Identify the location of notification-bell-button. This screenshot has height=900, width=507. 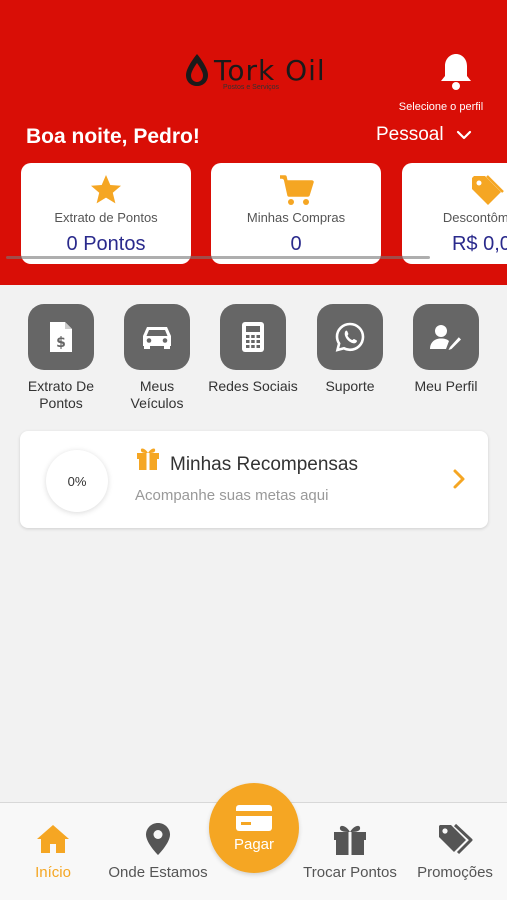
(456, 72).